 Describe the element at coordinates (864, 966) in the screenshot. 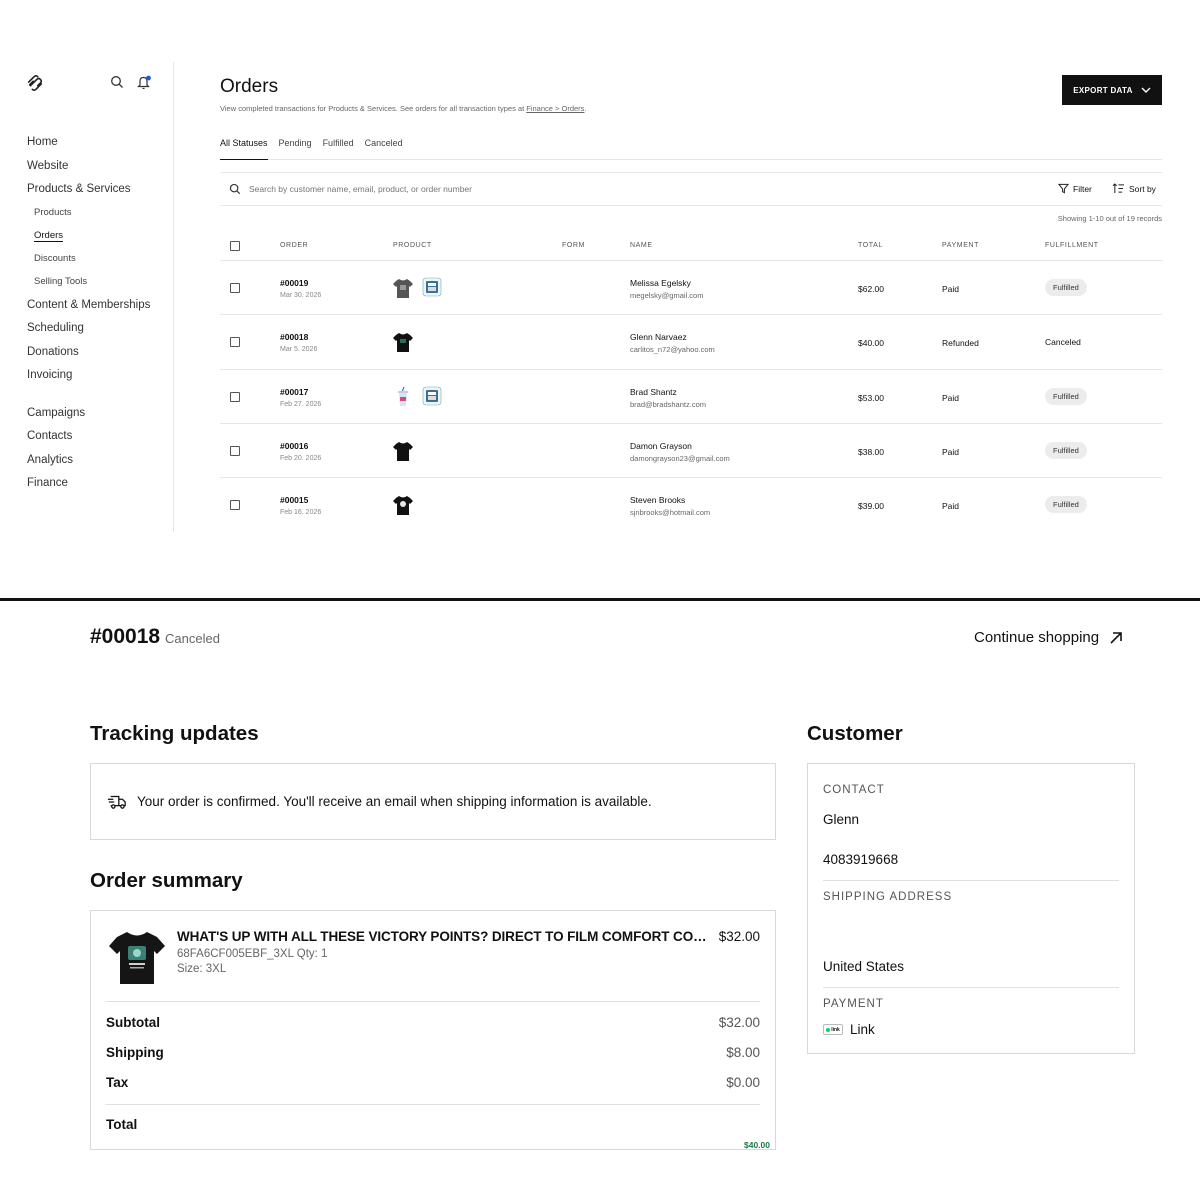

I see `shipping-country: United States` at that location.